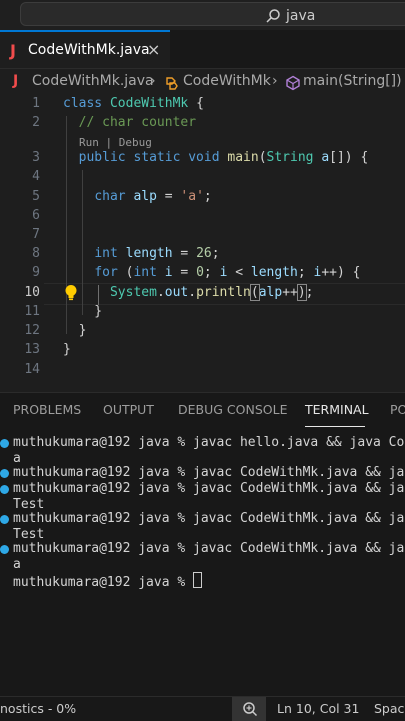  What do you see at coordinates (32, 311) in the screenshot?
I see `line-number: 11` at bounding box center [32, 311].